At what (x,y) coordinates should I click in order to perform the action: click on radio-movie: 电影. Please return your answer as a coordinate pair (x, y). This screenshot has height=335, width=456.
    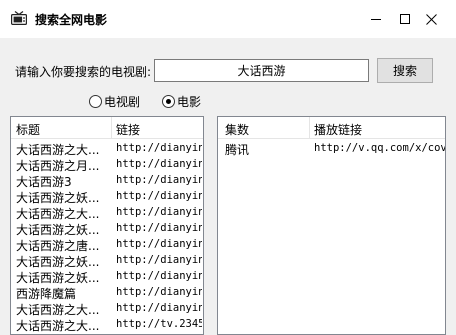
    Looking at the image, I should click on (181, 101).